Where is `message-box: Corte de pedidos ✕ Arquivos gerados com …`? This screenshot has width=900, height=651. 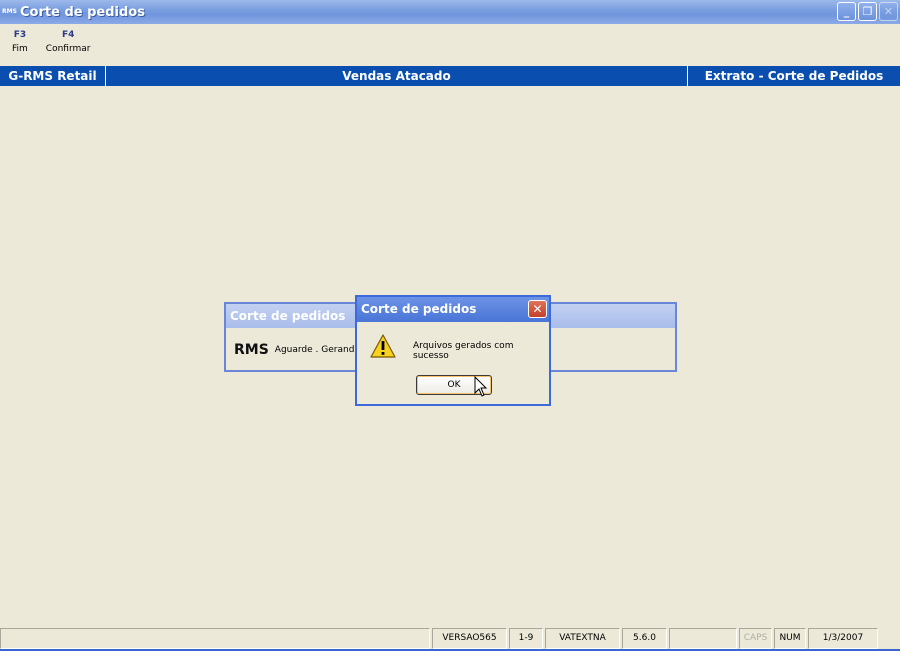 message-box: Corte de pedidos ✕ Arquivos gerados com … is located at coordinates (453, 350).